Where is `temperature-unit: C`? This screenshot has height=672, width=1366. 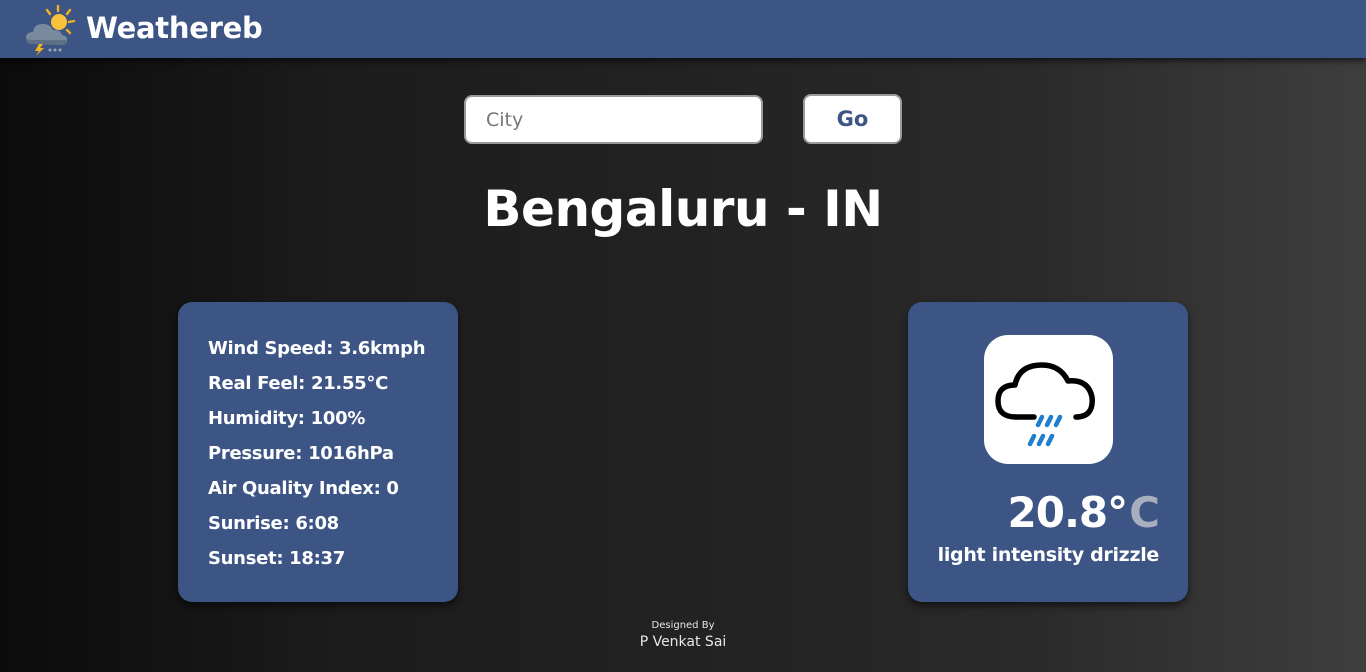 temperature-unit: C is located at coordinates (1144, 512).